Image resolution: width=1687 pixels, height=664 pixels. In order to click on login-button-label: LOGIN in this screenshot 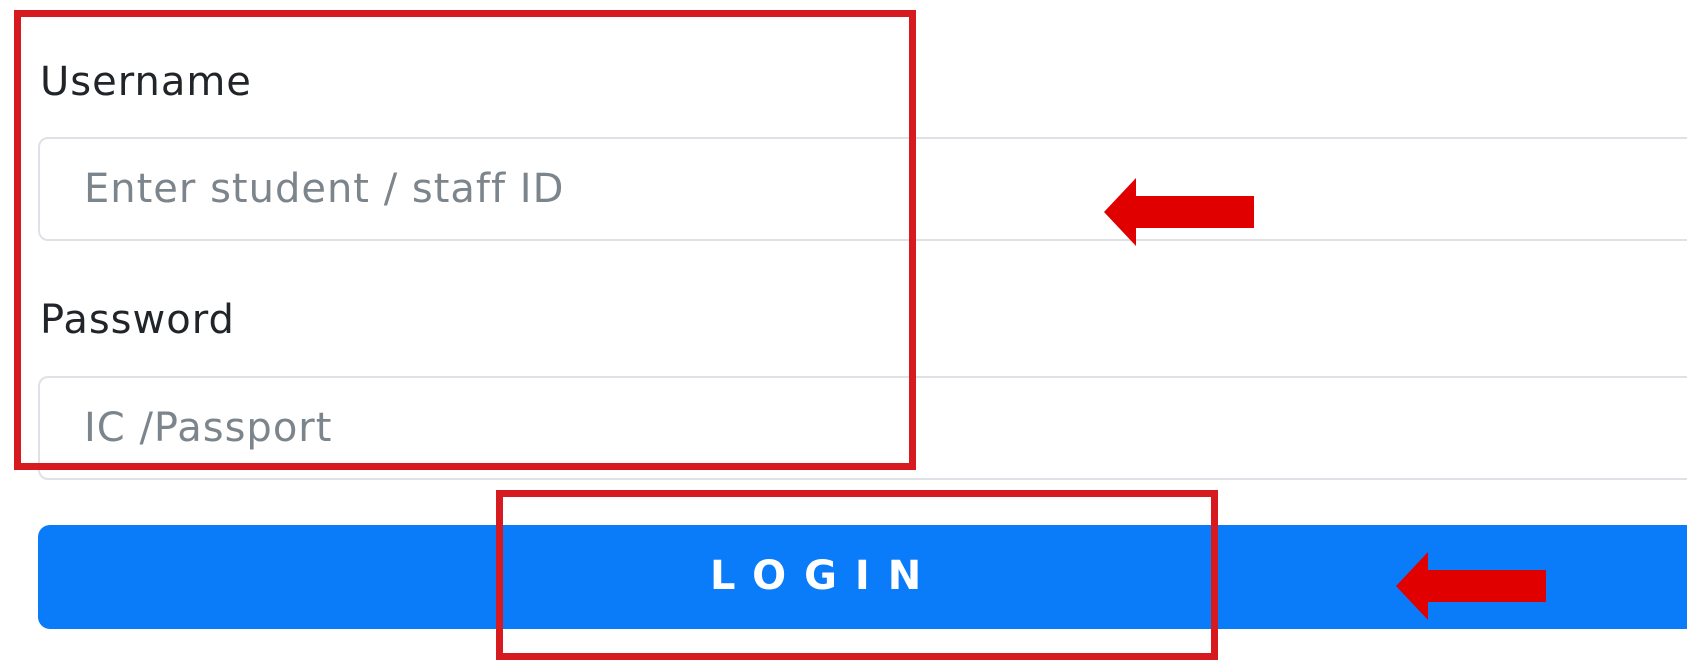, I will do `click(825, 576)`.